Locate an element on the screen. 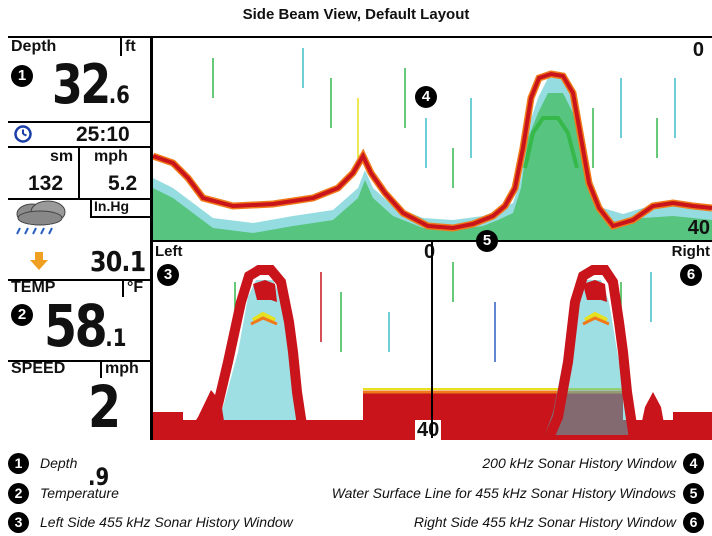 Image resolution: width=712 pixels, height=536 pixels. callout-badge-1: 1 is located at coordinates (22, 76).